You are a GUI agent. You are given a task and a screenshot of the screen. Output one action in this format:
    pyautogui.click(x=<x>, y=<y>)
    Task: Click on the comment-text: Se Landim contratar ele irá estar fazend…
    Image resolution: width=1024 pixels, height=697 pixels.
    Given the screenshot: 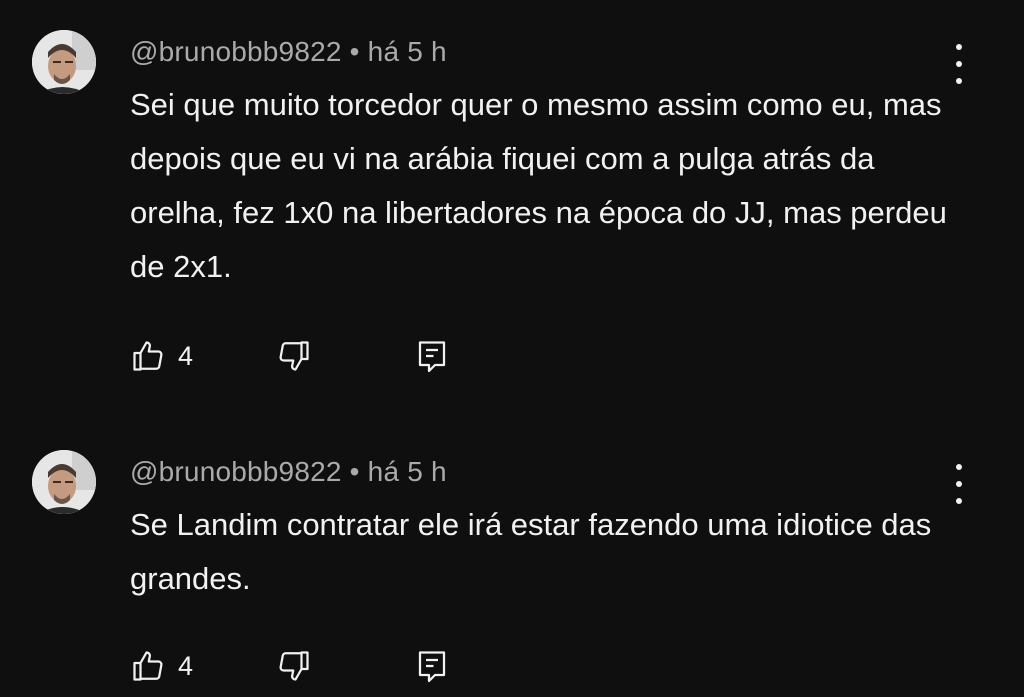 What is the action you would take?
    pyautogui.click(x=531, y=551)
    